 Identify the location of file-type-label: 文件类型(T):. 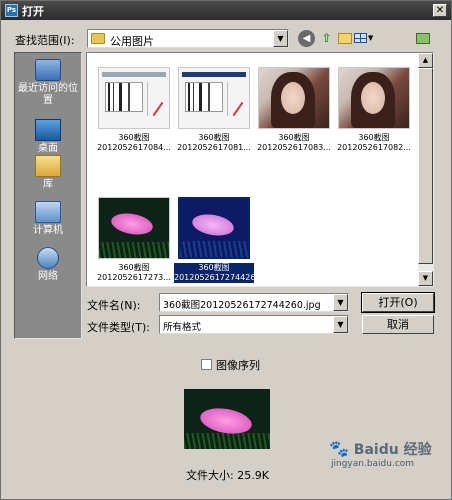
(119, 327).